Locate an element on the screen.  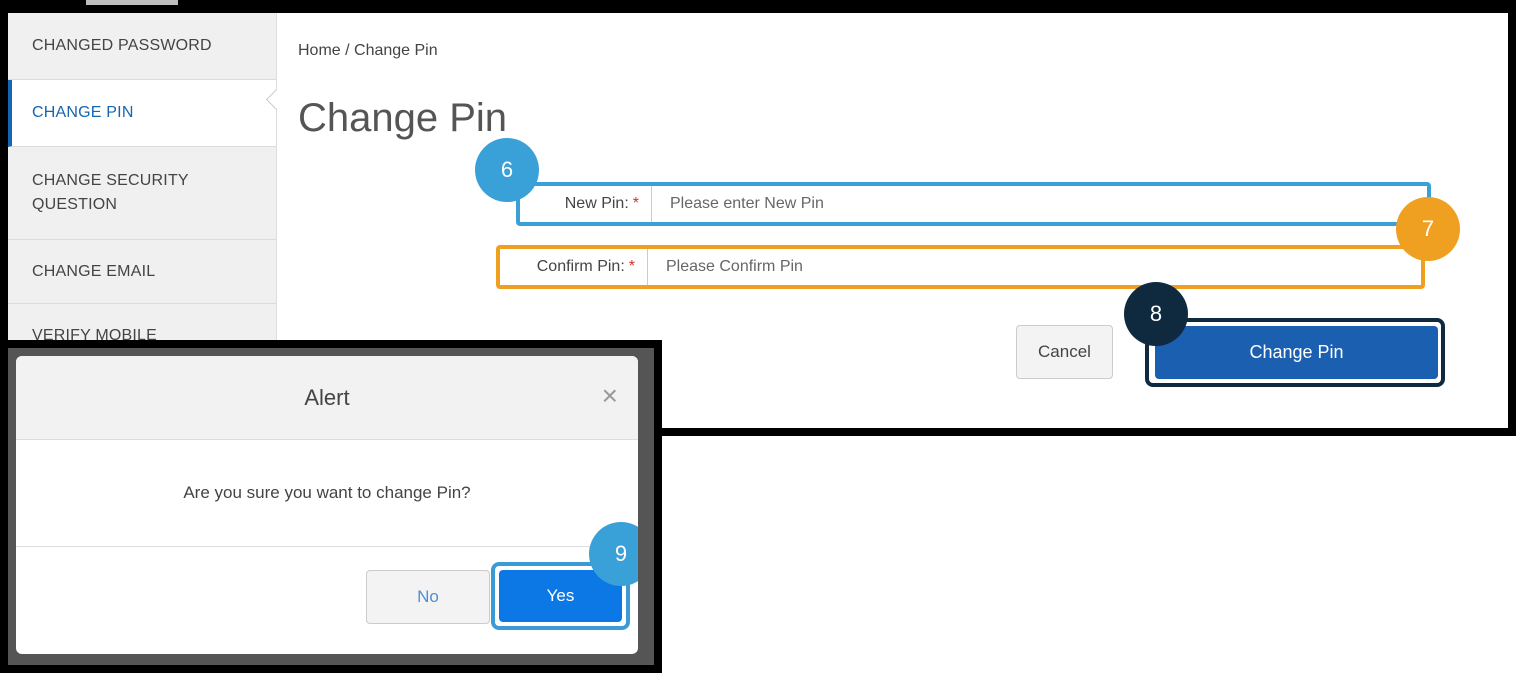
breadcrumb: Home / Change Pin is located at coordinates (368, 50).